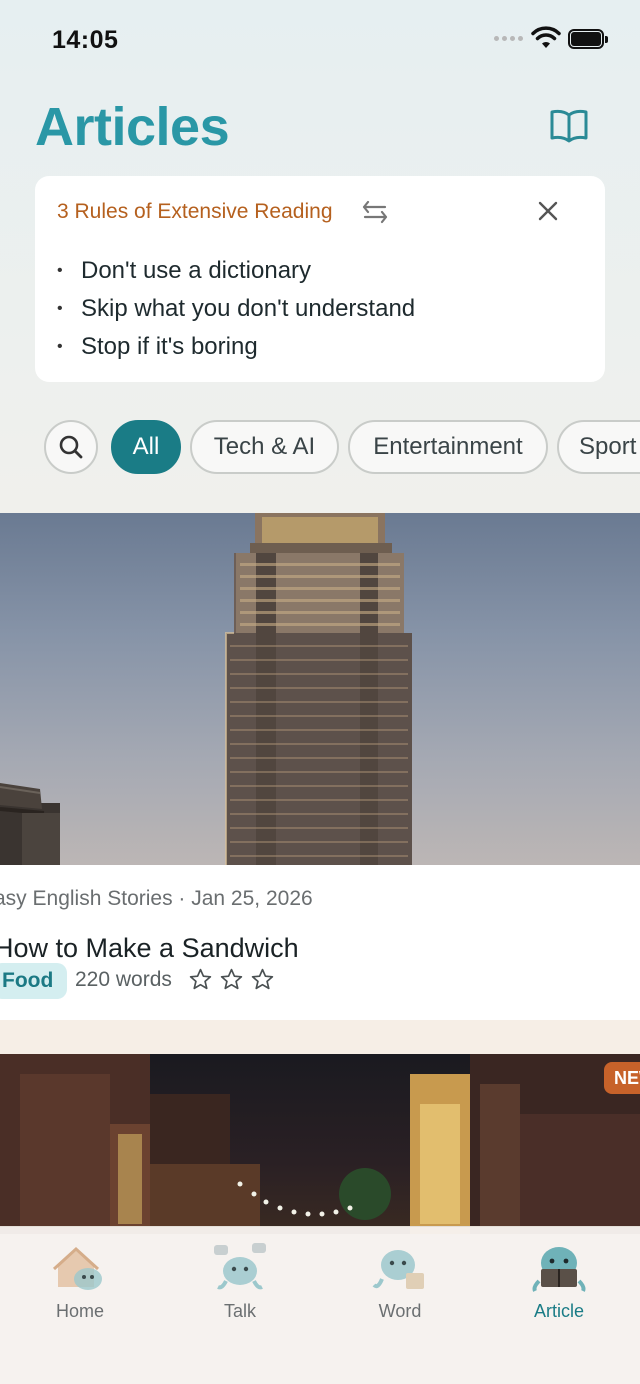 The height and width of the screenshot is (1384, 640). What do you see at coordinates (548, 211) in the screenshot?
I see `close-icon` at bounding box center [548, 211].